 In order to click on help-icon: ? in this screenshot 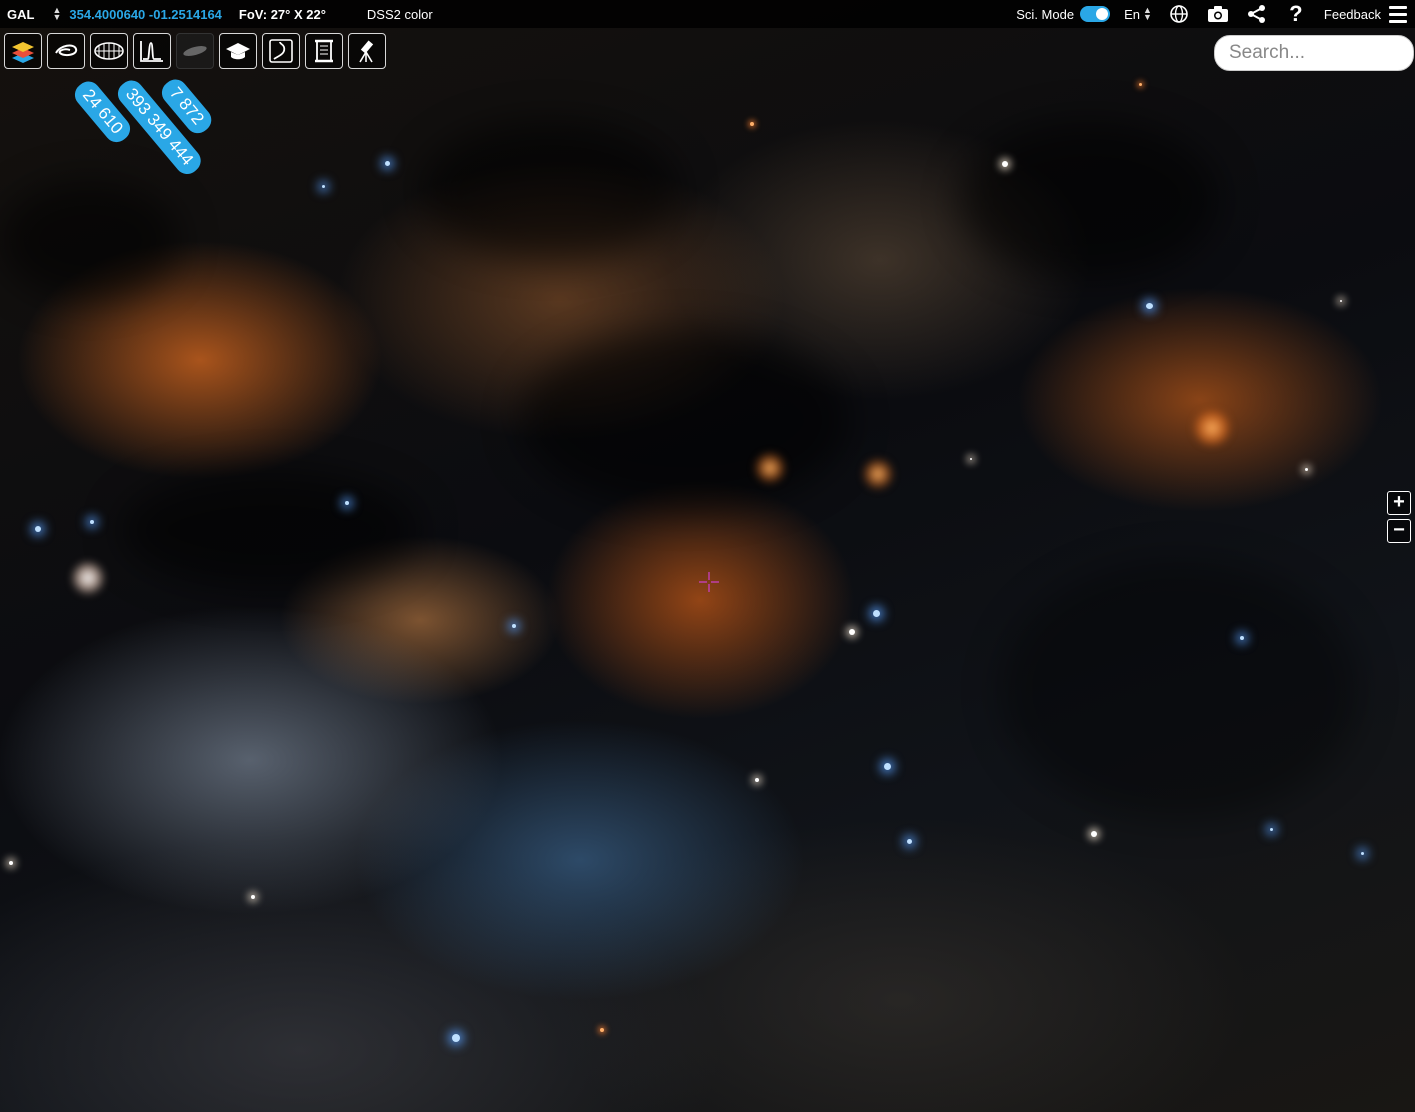, I will do `click(1296, 13)`.